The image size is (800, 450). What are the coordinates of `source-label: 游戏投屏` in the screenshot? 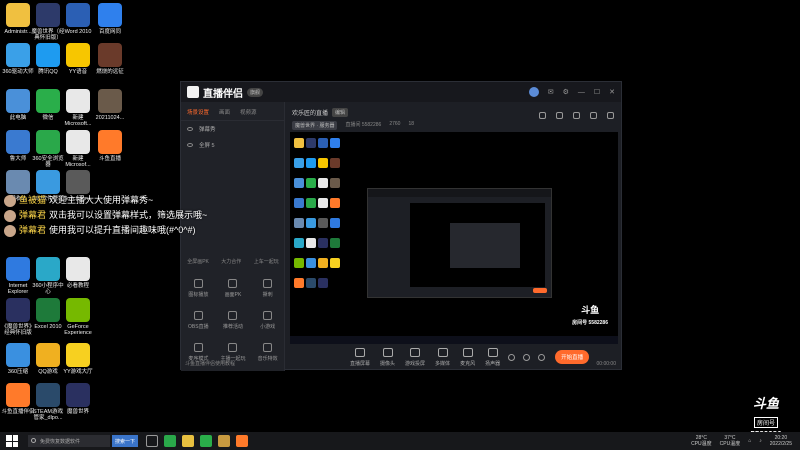 It's located at (415, 363).